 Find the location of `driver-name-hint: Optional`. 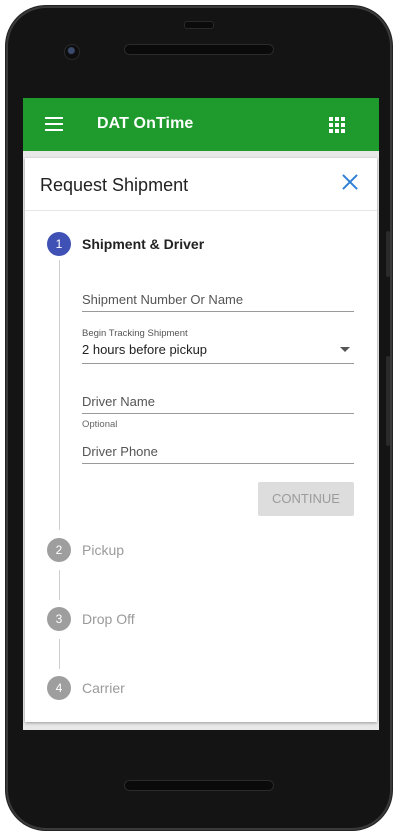

driver-name-hint: Optional is located at coordinates (100, 424).